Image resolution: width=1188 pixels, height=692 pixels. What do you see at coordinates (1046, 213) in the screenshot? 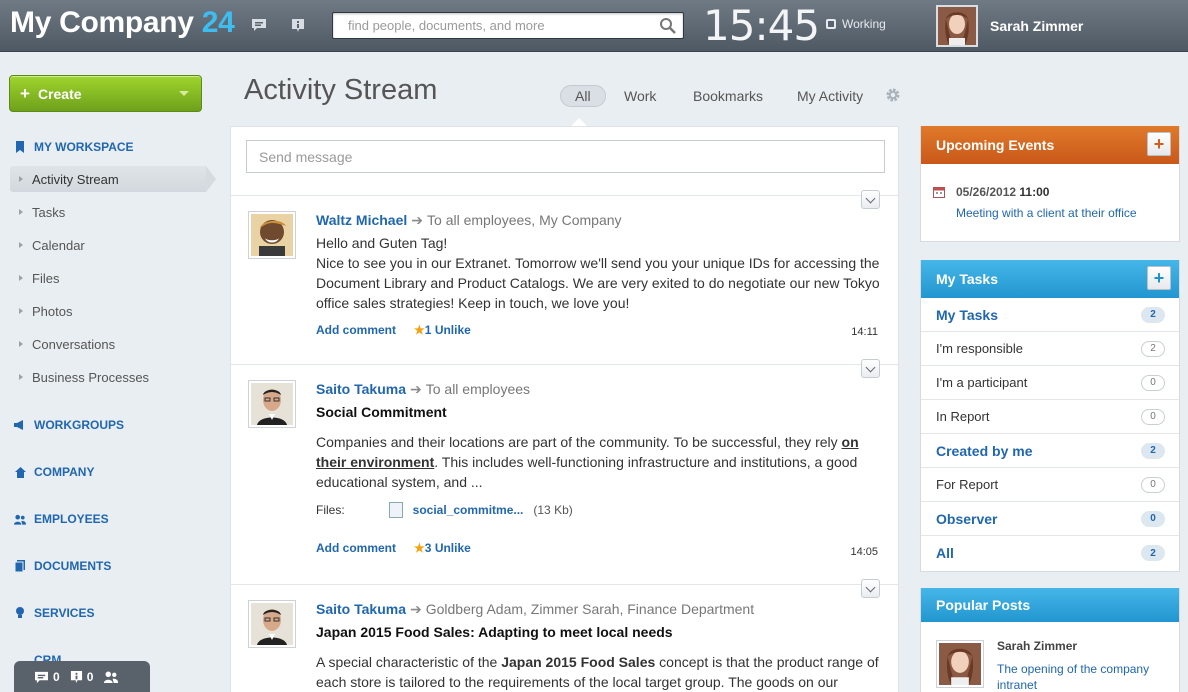
I see `event-link: Meeting with a client at their office` at bounding box center [1046, 213].